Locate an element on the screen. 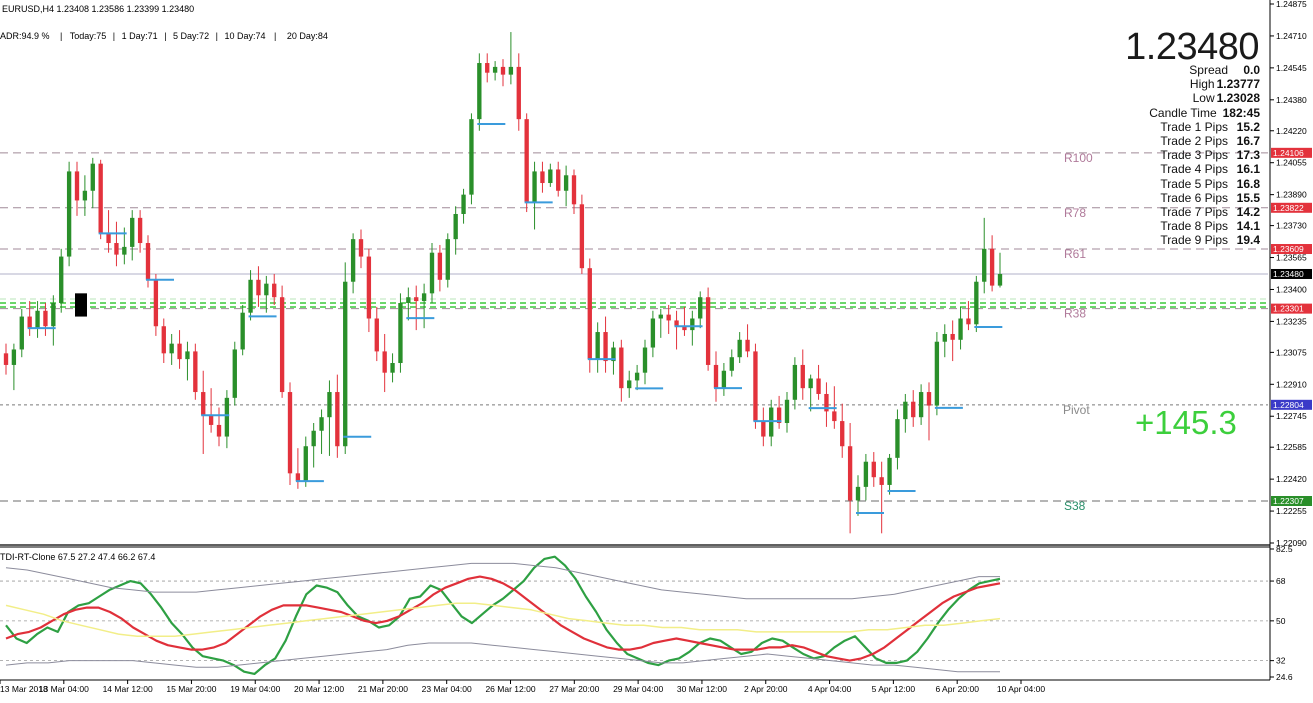 This screenshot has width=1313, height=703. info-row-high: High 1.23777 is located at coordinates (1194, 84).